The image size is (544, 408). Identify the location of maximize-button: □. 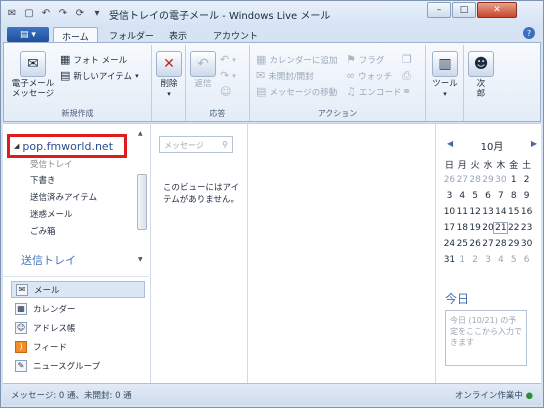
(464, 10).